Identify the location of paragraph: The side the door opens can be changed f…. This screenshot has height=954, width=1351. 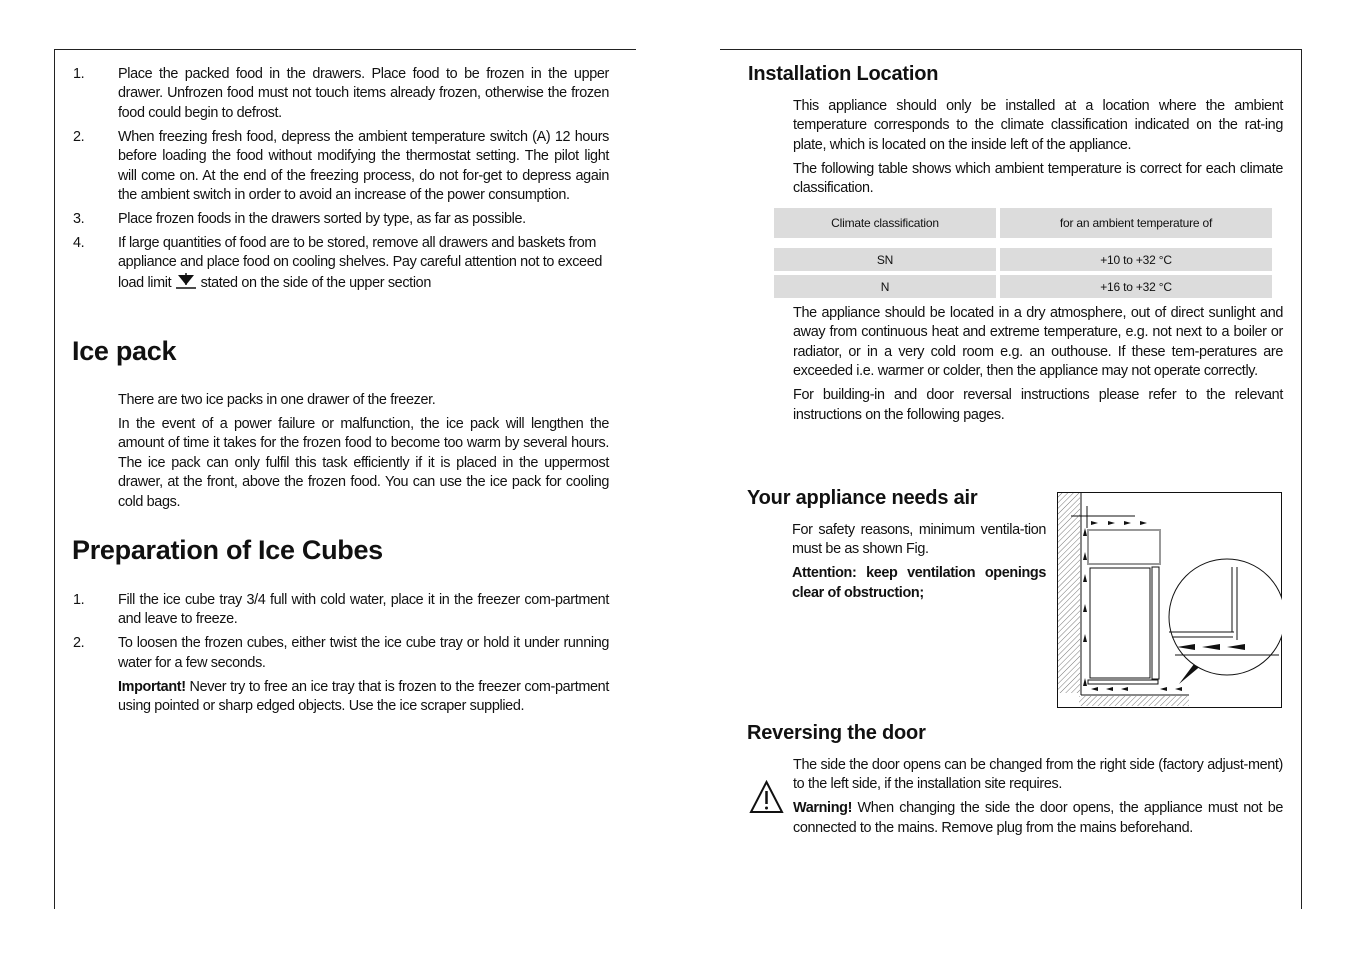
(1038, 775).